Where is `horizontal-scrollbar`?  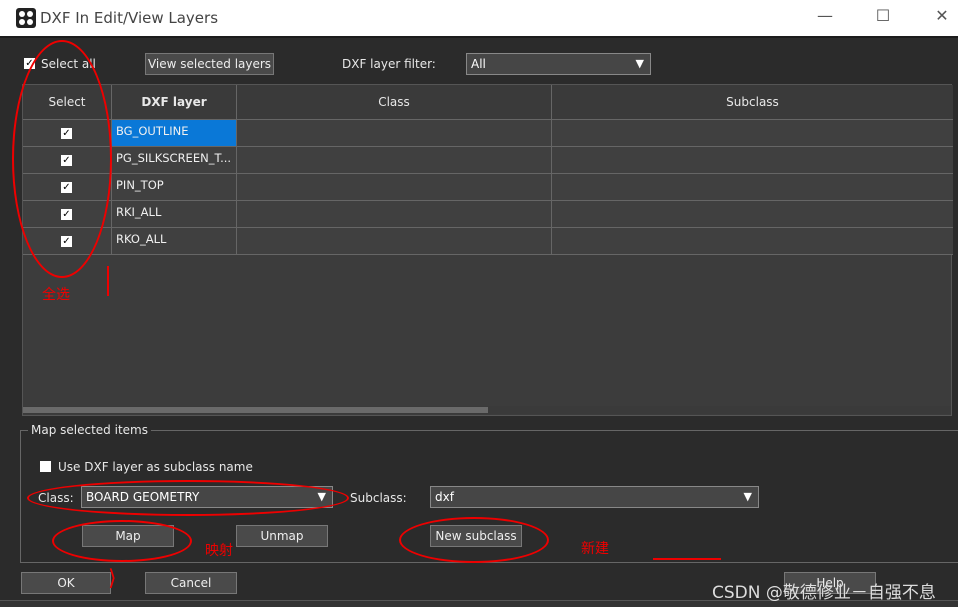 horizontal-scrollbar is located at coordinates (487, 410).